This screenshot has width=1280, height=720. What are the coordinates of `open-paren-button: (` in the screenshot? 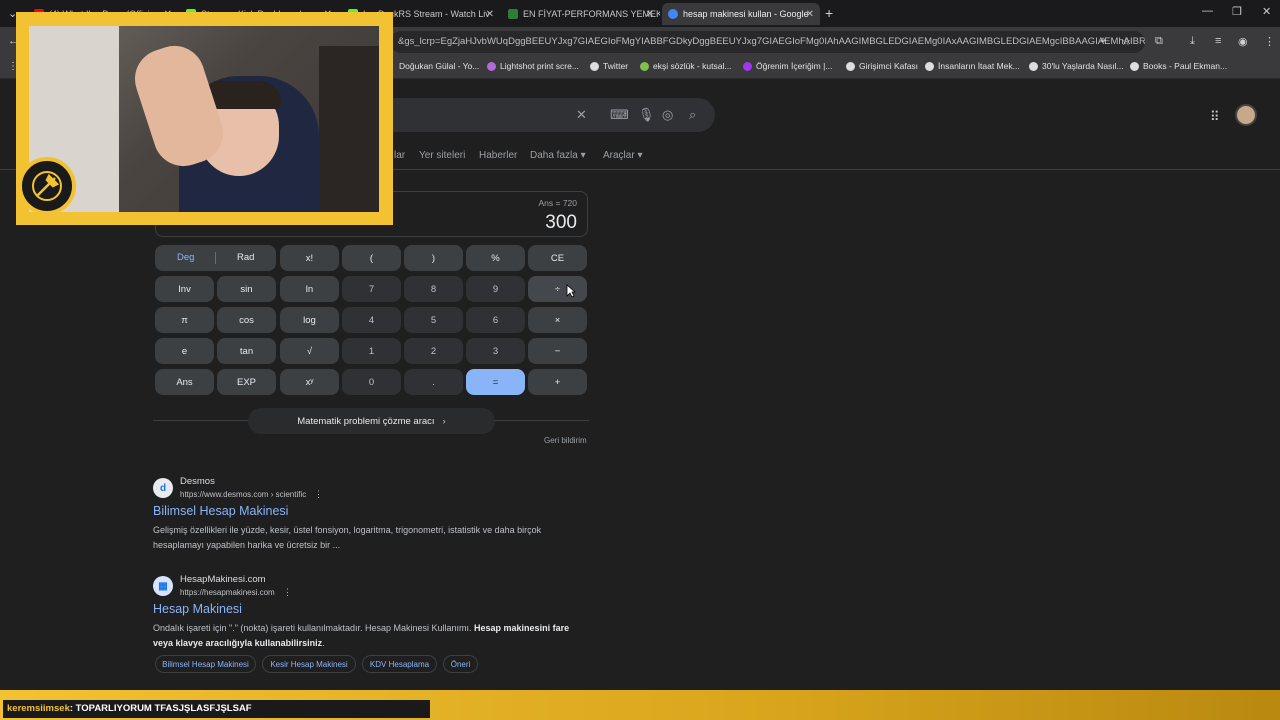 It's located at (371, 258).